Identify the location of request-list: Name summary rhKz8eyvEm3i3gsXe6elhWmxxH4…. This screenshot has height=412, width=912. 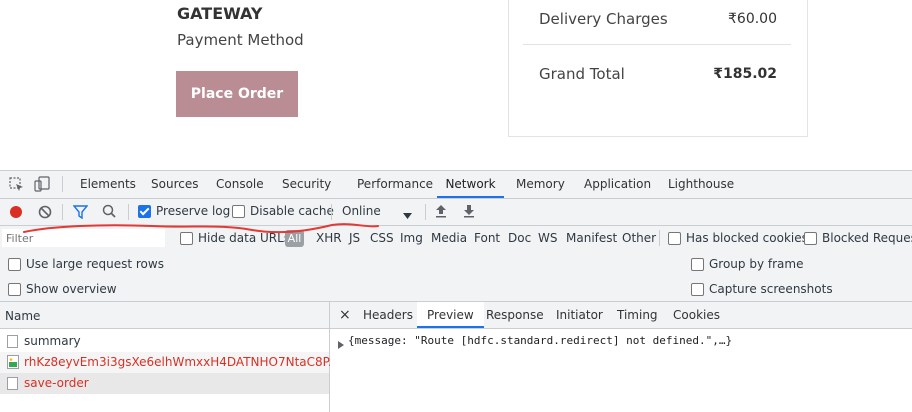
(179, 357).